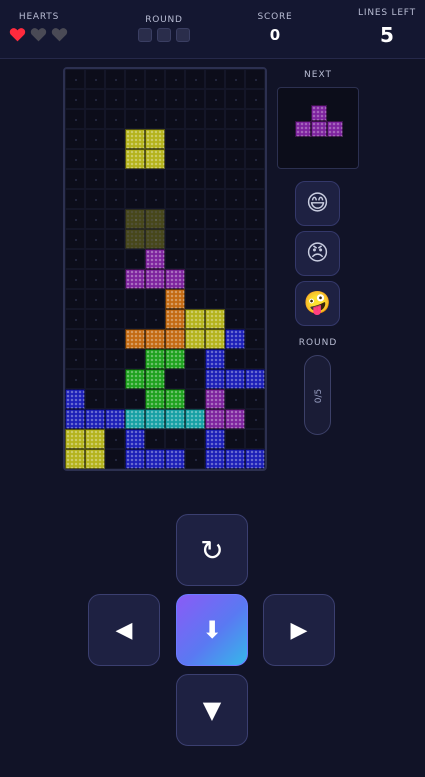 The height and width of the screenshot is (777, 425). Describe the element at coordinates (317, 203) in the screenshot. I see `grin-emoji-button: 😄` at that location.